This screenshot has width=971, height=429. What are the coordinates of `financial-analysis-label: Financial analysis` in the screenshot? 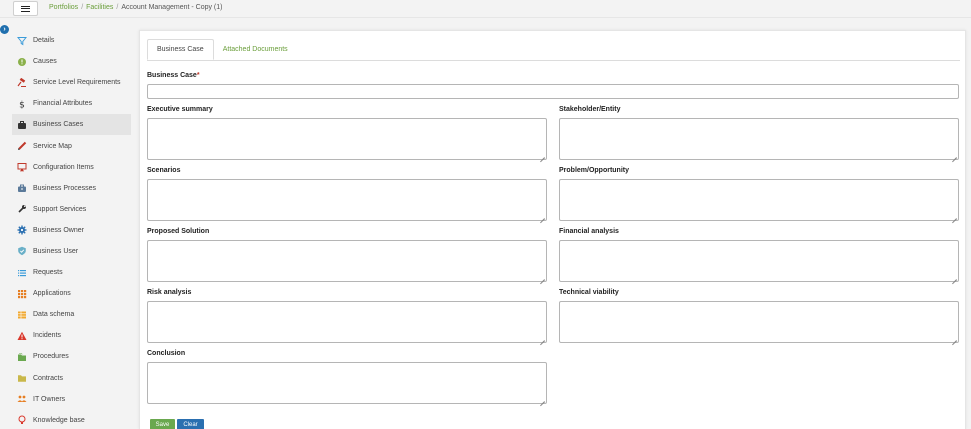 It's located at (589, 231).